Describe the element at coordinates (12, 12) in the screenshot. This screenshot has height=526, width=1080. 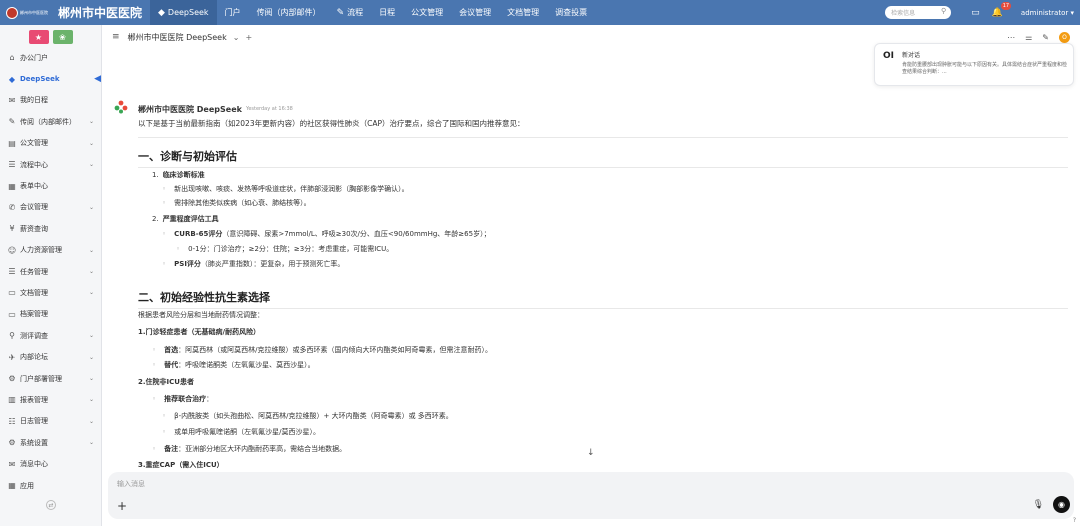
I see `hospital-emblem` at that location.